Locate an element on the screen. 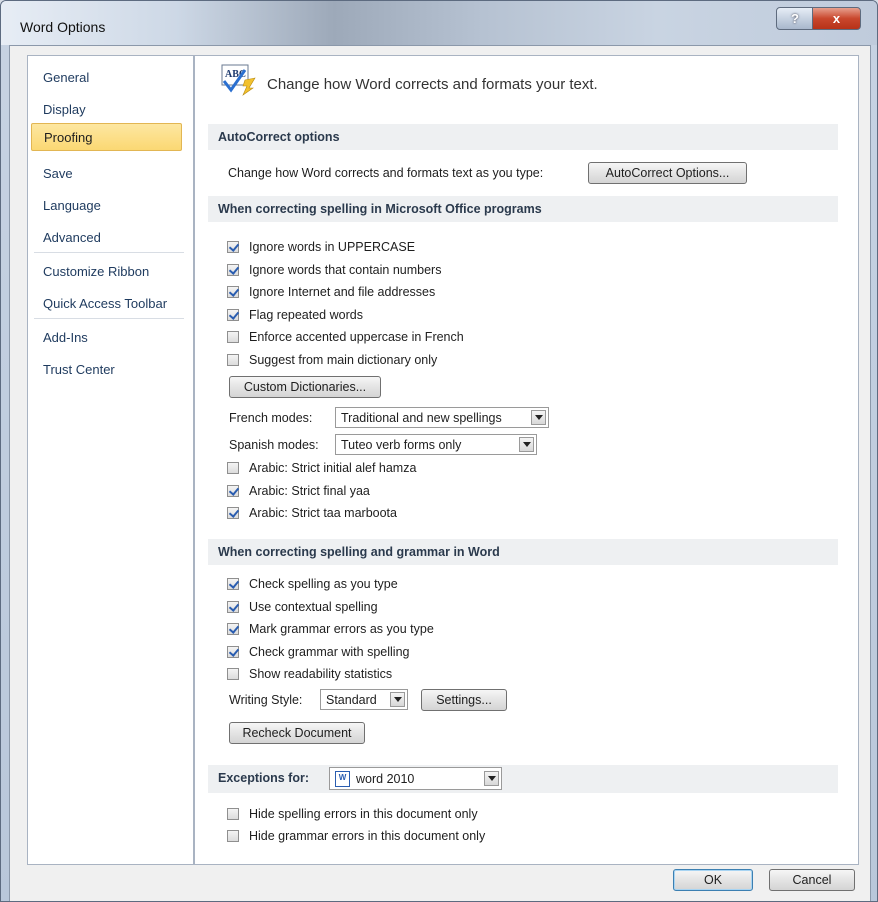  nav-item-proofing: Proofing is located at coordinates (106, 137).